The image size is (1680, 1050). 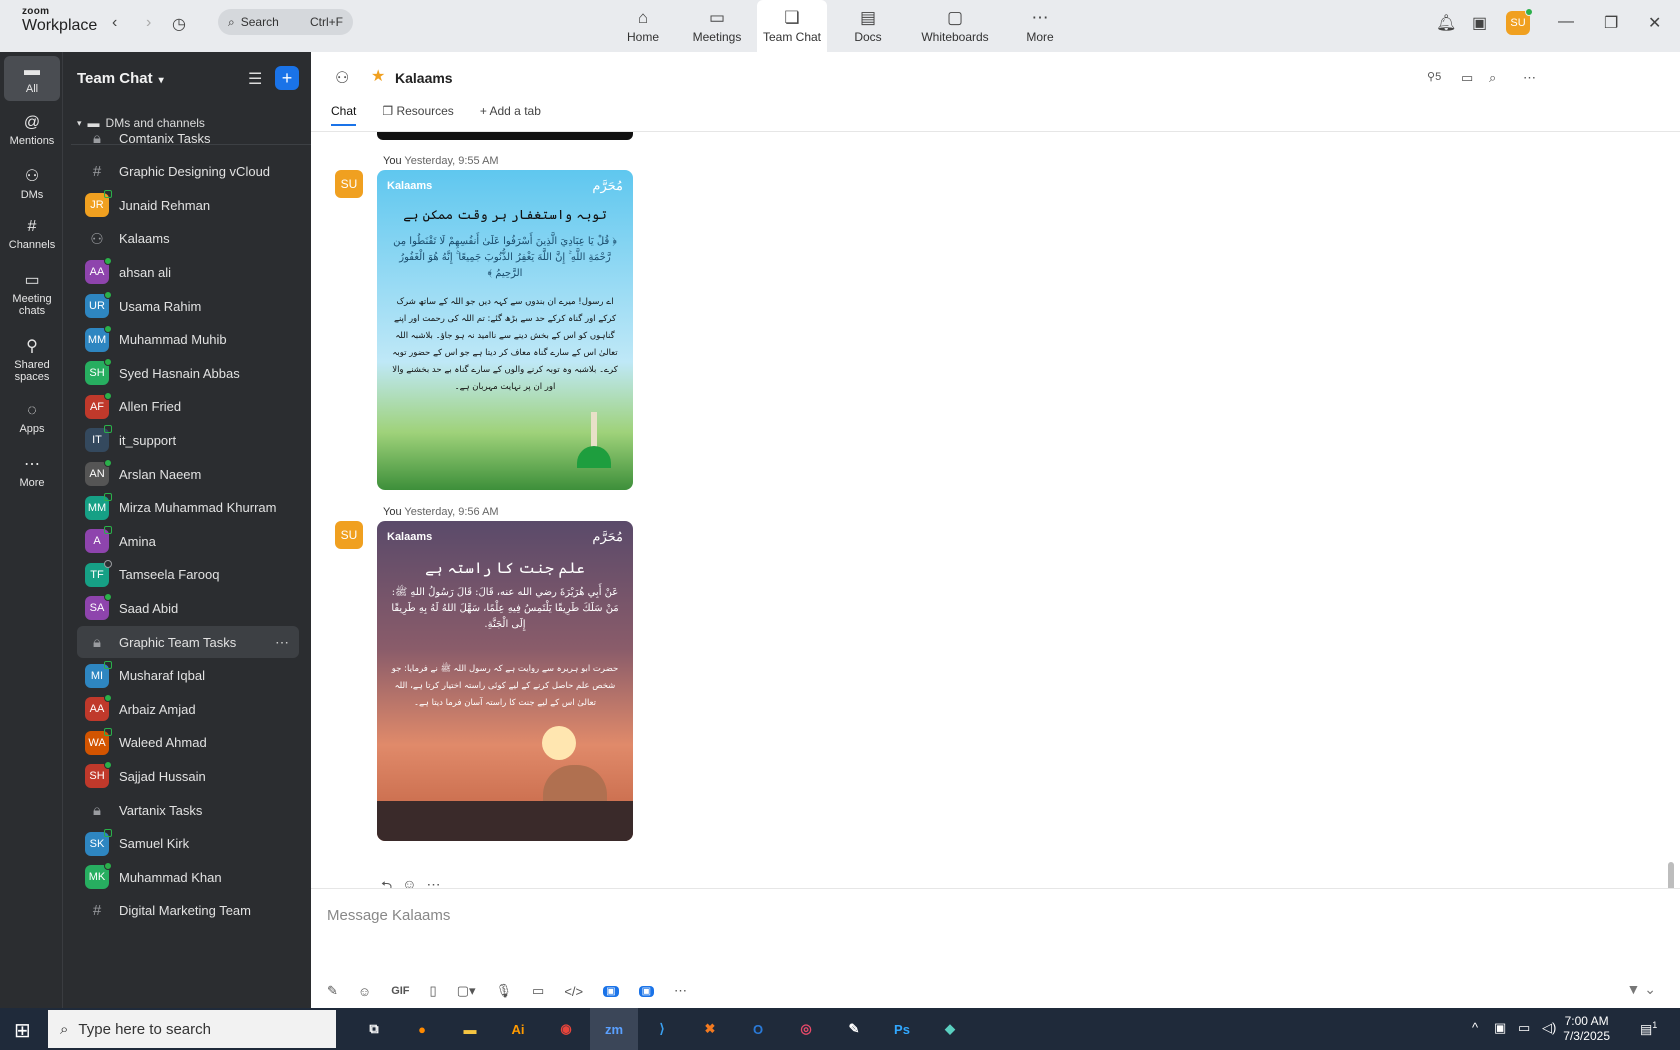 I want to click on outlook-icon: O, so click(x=758, y=1029).